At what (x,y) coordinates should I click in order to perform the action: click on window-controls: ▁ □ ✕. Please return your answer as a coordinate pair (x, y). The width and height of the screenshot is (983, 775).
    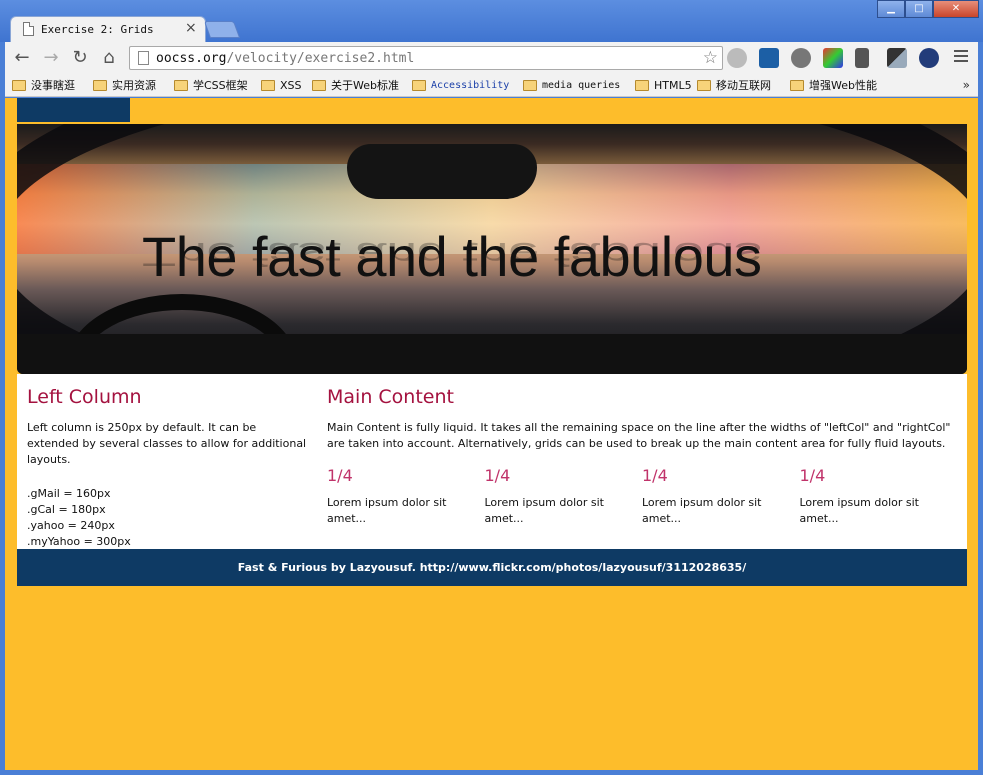
    Looking at the image, I should click on (928, 9).